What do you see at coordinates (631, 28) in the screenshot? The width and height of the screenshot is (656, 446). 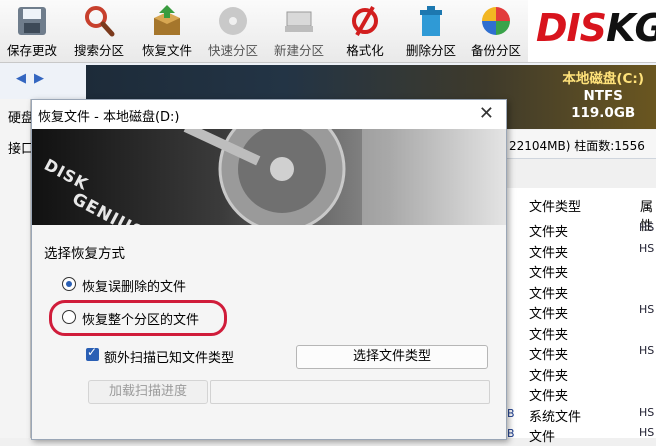 I see `logo-text-dark: KGE` at bounding box center [631, 28].